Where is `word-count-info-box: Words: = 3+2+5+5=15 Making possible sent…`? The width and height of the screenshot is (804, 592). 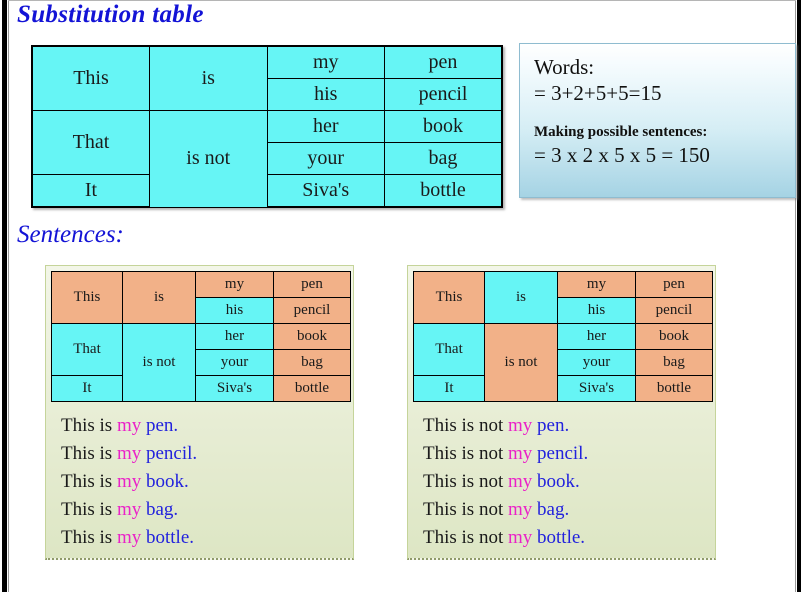 word-count-info-box: Words: = 3+2+5+5=15 Making possible sent… is located at coordinates (657, 120).